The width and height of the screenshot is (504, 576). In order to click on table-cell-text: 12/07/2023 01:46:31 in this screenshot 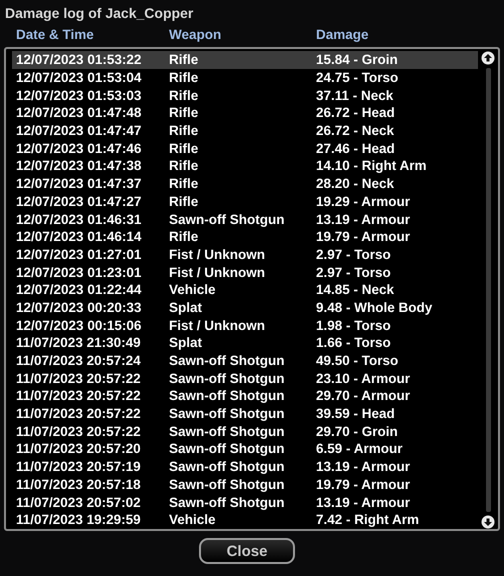, I will do `click(79, 219)`.